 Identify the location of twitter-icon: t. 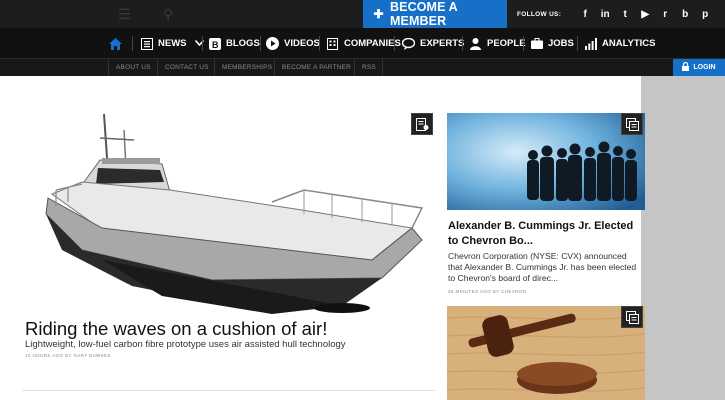
(625, 14).